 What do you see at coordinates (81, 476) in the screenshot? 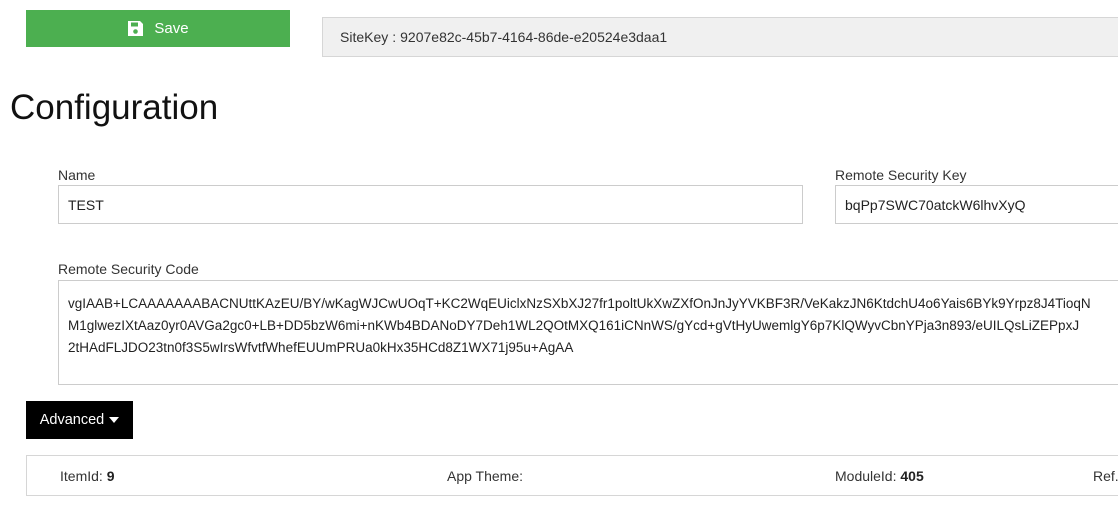
I see `itemid-label: ItemId:` at bounding box center [81, 476].